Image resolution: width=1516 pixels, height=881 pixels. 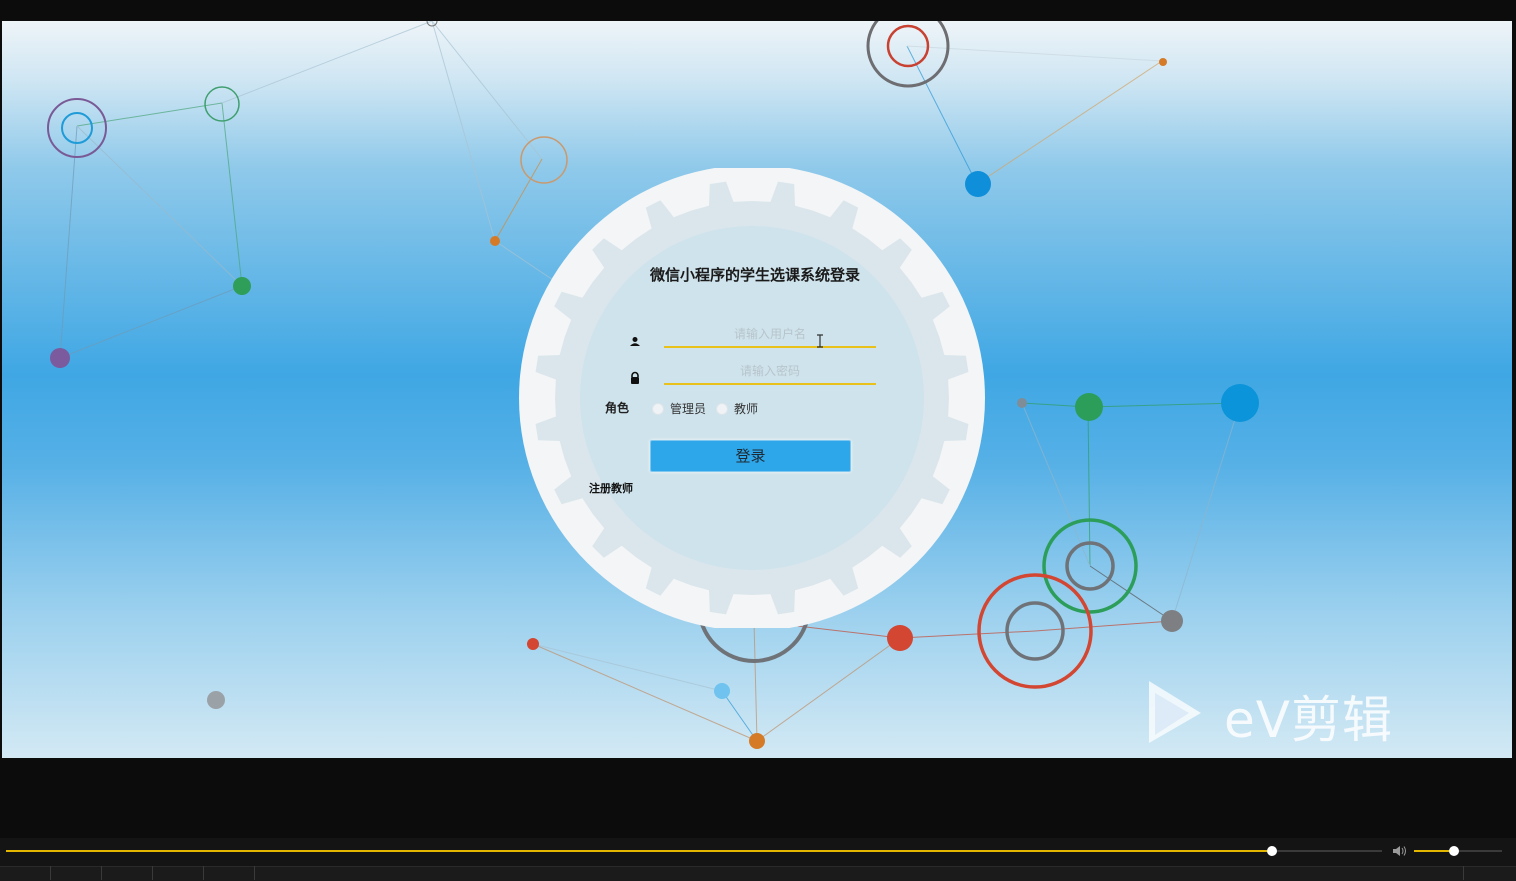 I want to click on role-radio-teacher, so click(x=722, y=409).